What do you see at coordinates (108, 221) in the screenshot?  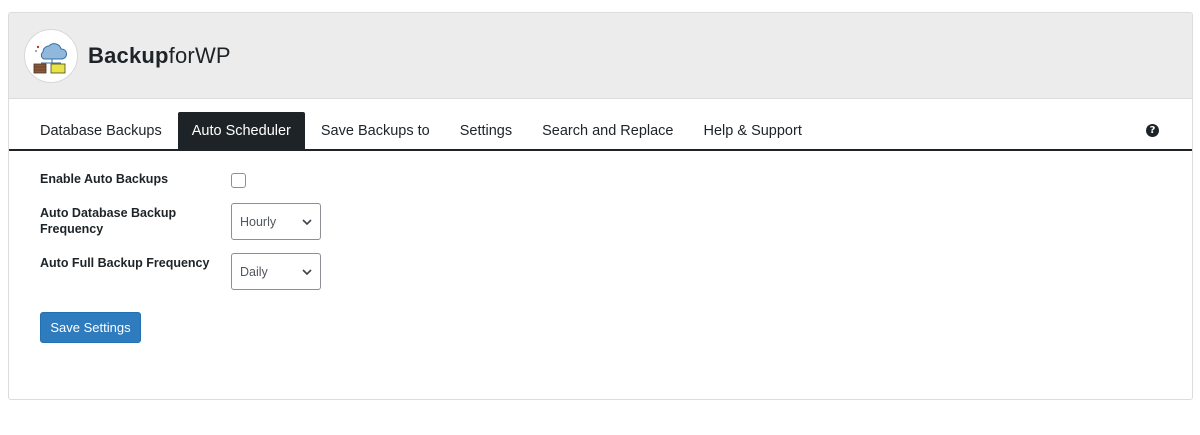 I see `db-frequency-label: Auto Database Backup Frequency` at bounding box center [108, 221].